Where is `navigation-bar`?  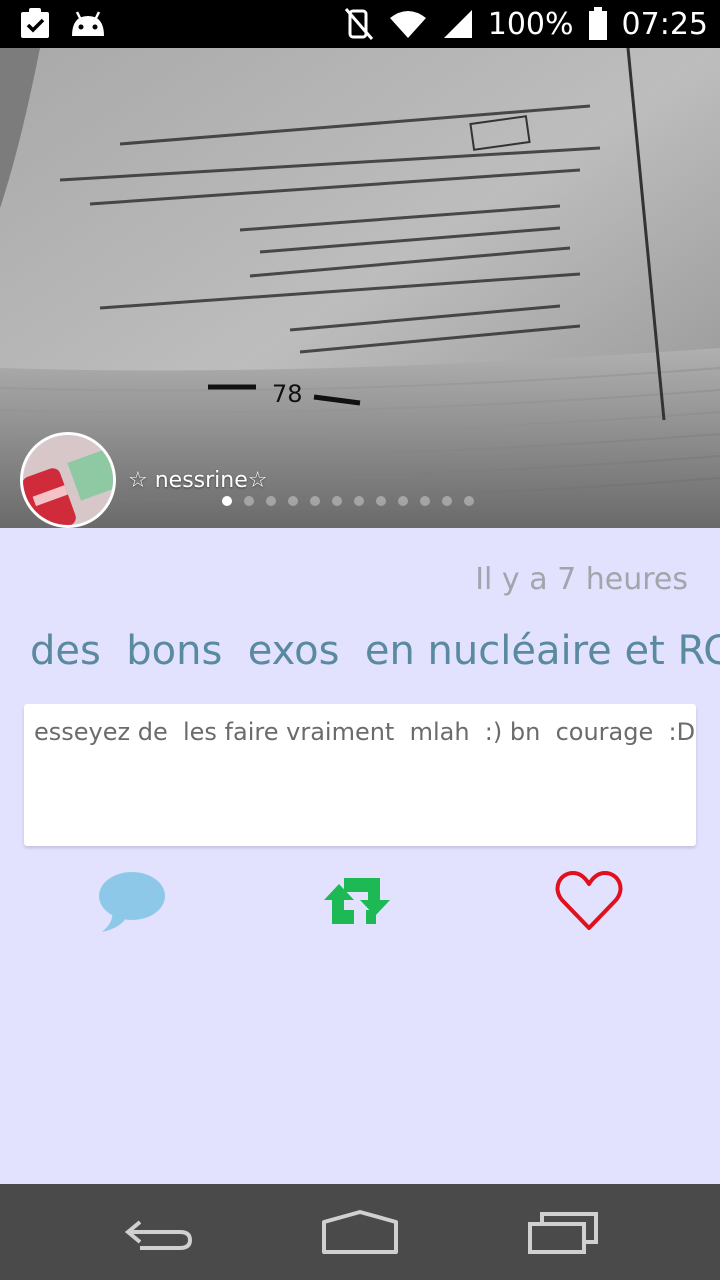
navigation-bar is located at coordinates (360, 1232).